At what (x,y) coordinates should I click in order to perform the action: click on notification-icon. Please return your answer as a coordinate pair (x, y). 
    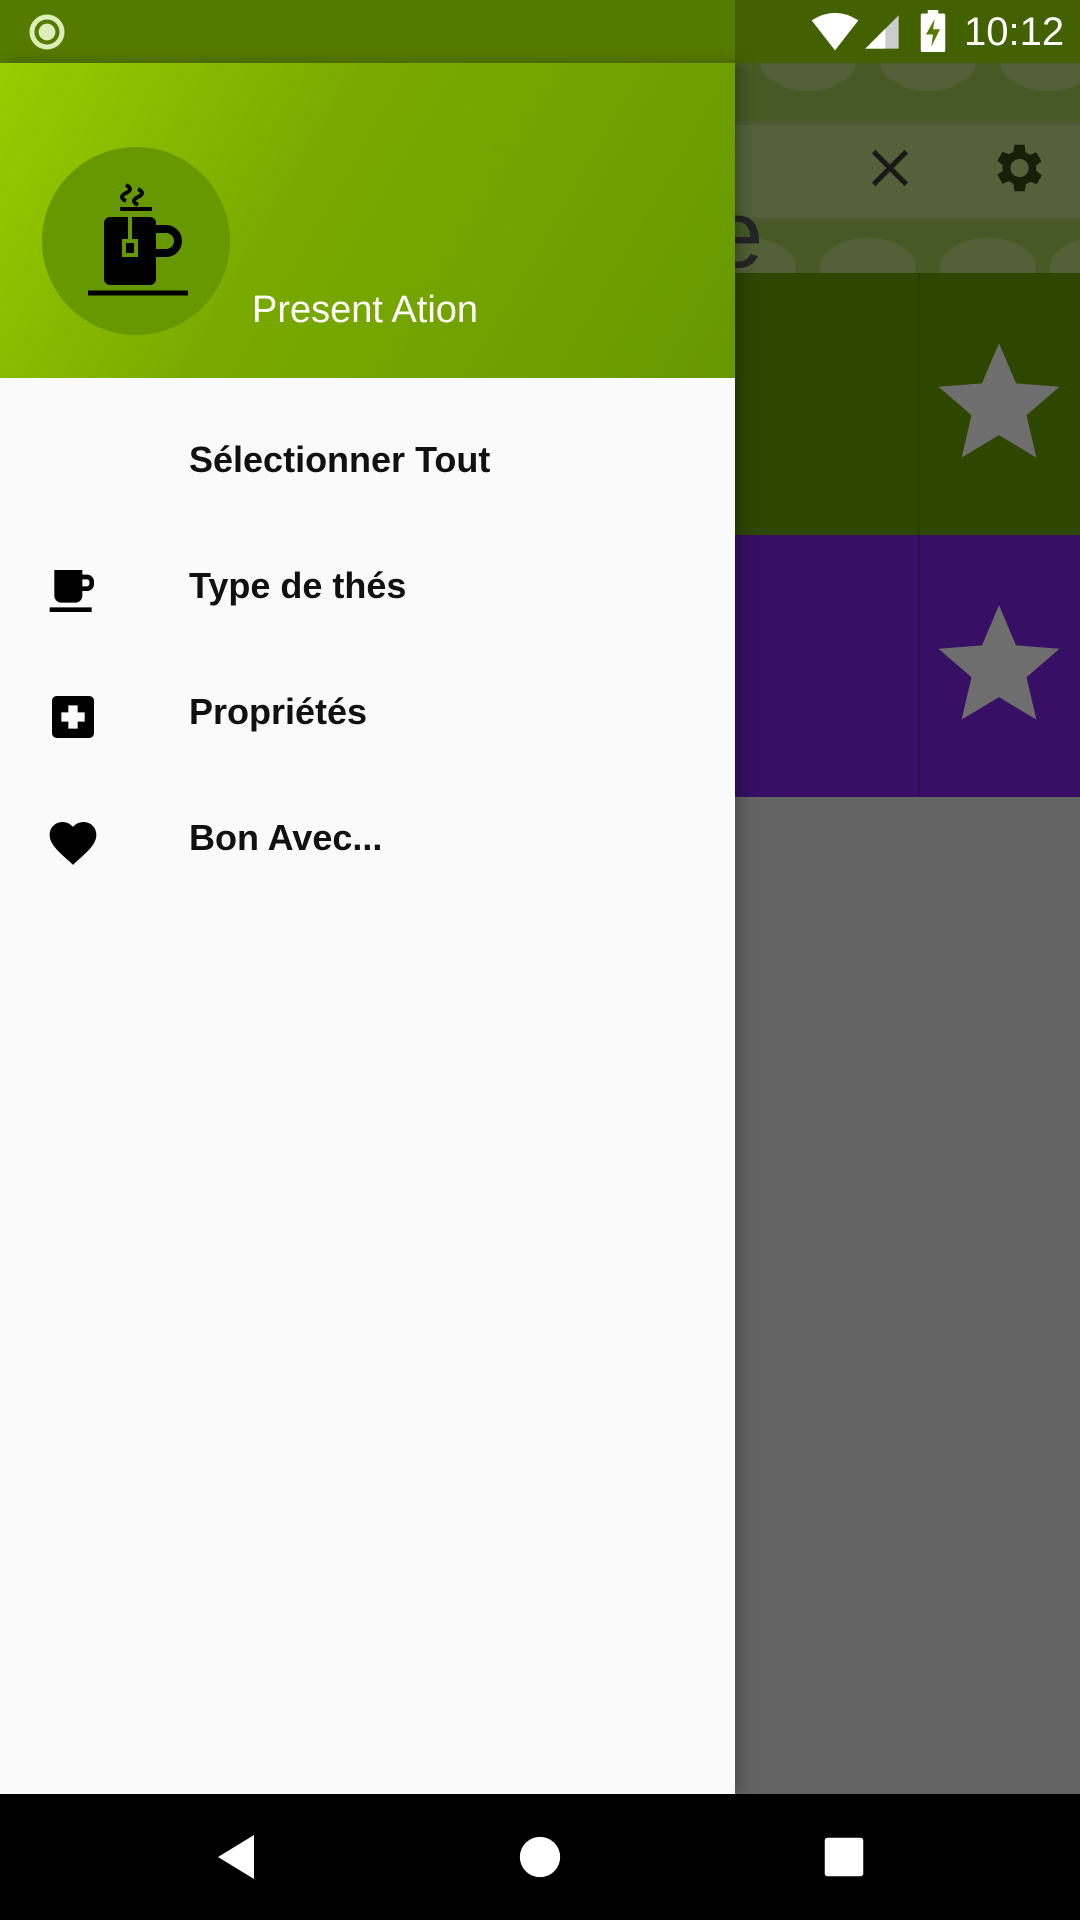
    Looking at the image, I should click on (47, 32).